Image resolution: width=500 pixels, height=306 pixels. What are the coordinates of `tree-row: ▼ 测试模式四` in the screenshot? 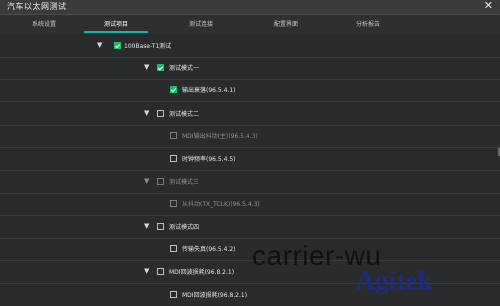 It's located at (250, 227).